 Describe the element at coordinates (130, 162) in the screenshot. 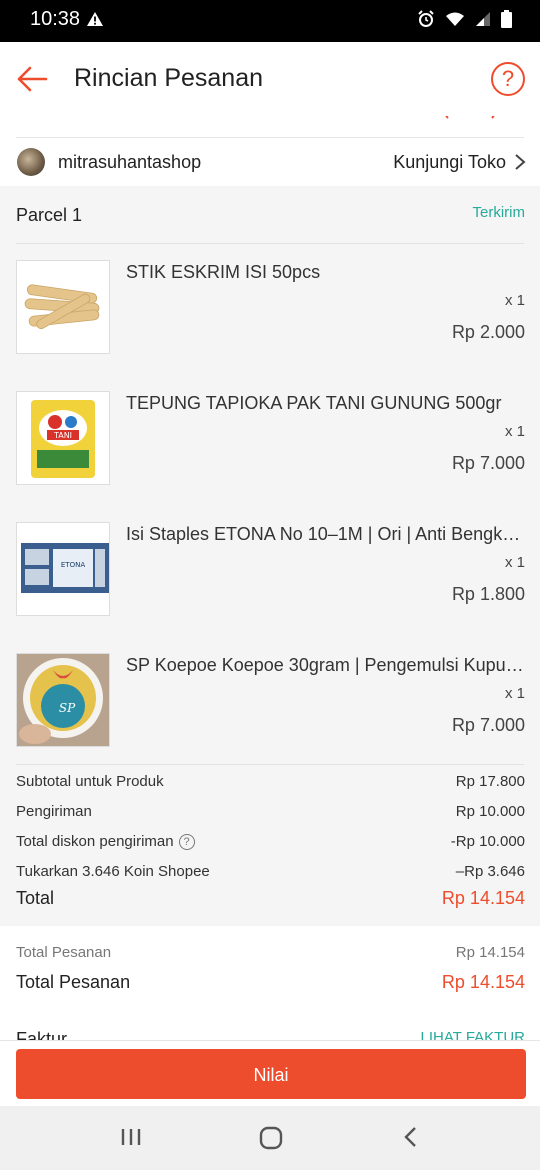

I see `shop-name: mitrasuhantashop` at that location.